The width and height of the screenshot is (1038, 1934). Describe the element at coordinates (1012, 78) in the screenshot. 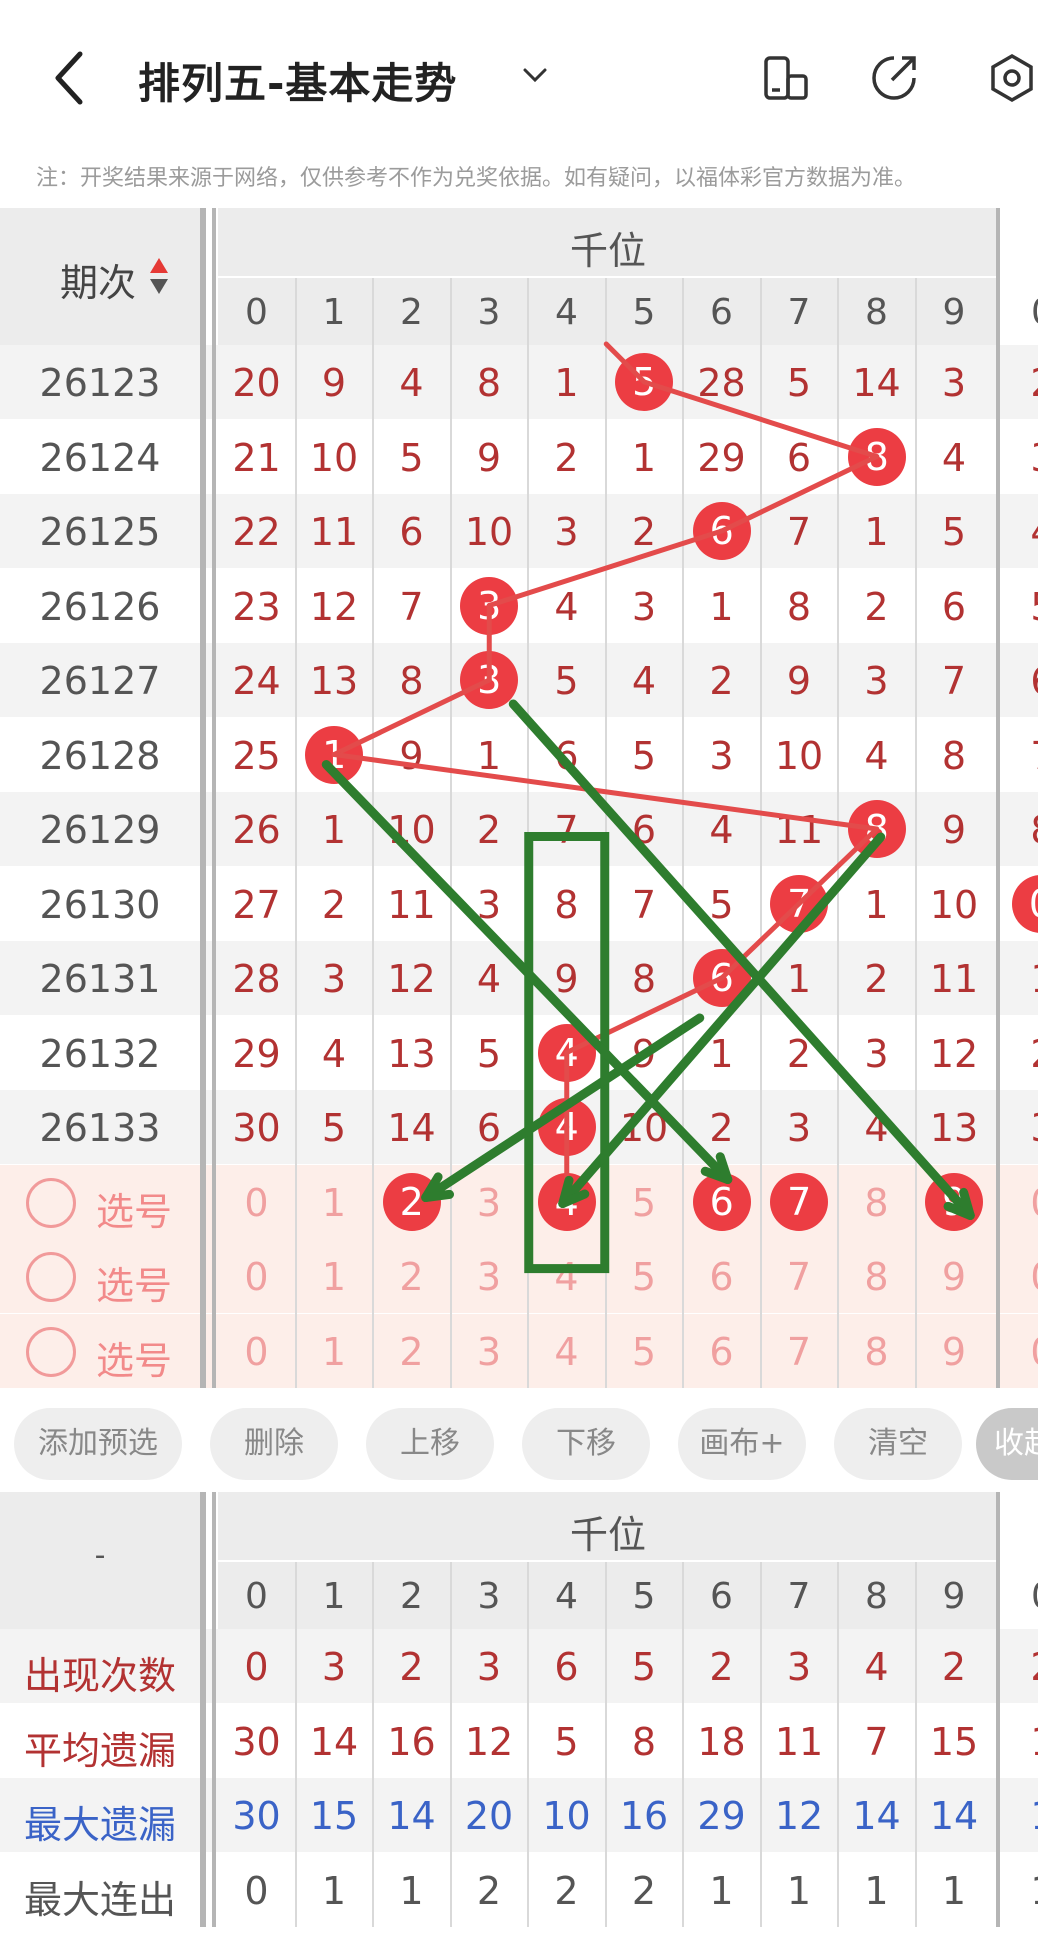

I see `settings-icon` at that location.